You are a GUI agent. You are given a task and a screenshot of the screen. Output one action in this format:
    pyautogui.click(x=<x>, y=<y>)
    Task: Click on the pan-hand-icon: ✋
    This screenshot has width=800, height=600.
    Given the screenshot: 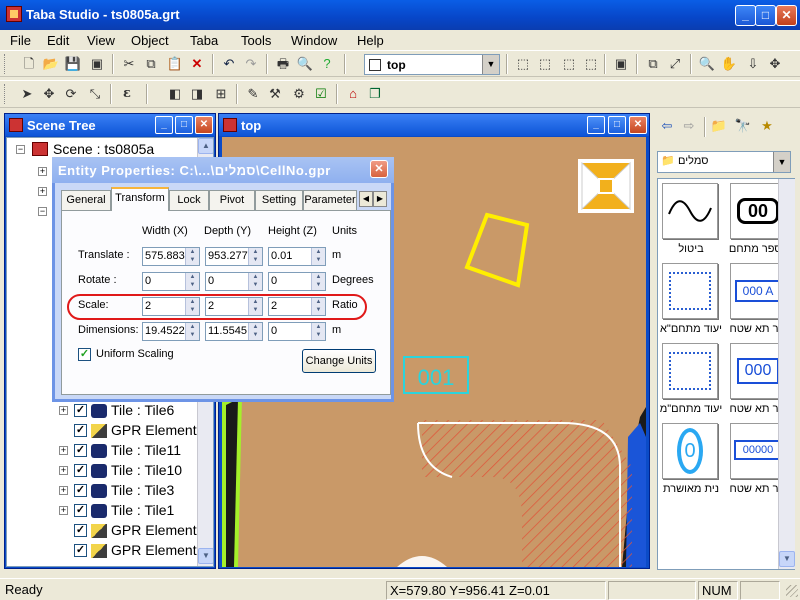 What is the action you would take?
    pyautogui.click(x=729, y=64)
    